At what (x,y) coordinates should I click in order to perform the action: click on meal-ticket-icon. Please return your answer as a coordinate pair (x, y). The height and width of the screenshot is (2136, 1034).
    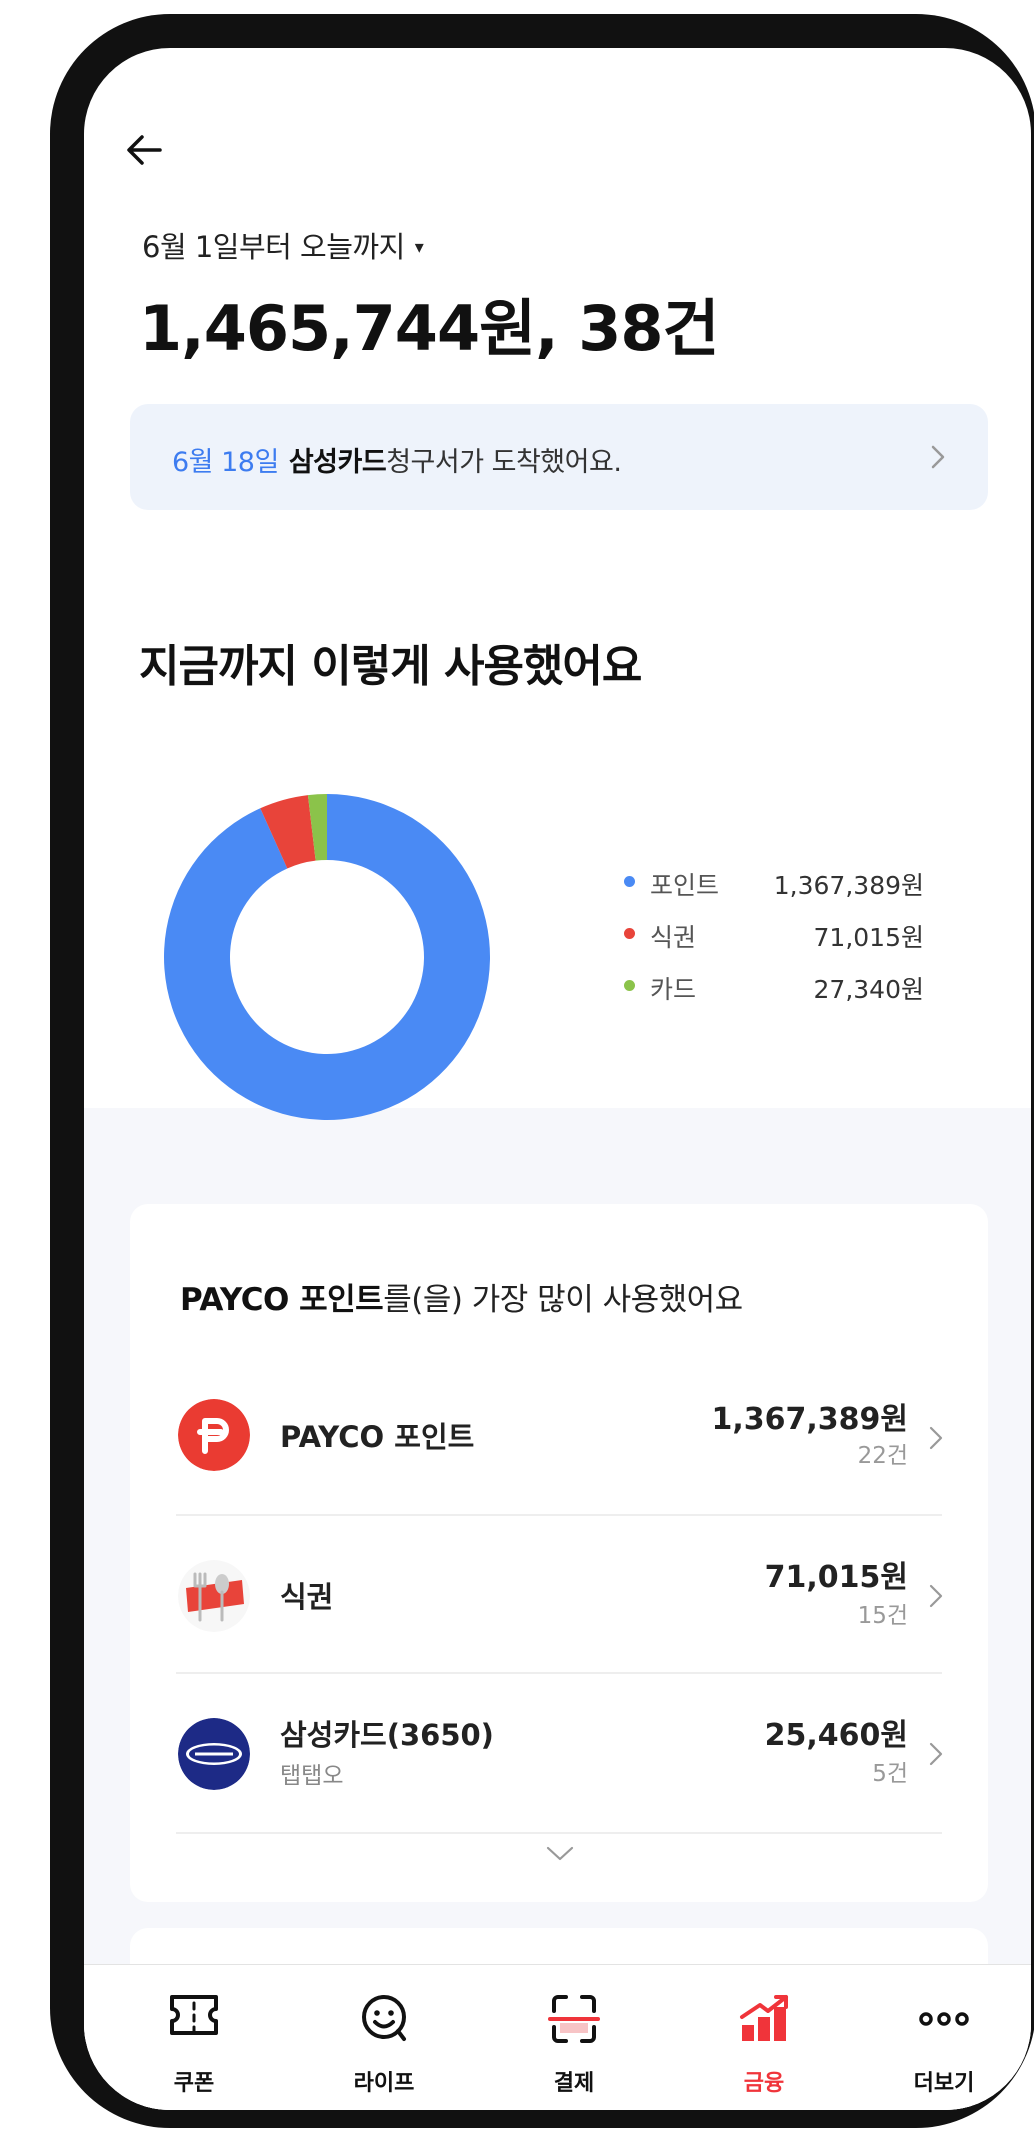
    Looking at the image, I should click on (214, 1596).